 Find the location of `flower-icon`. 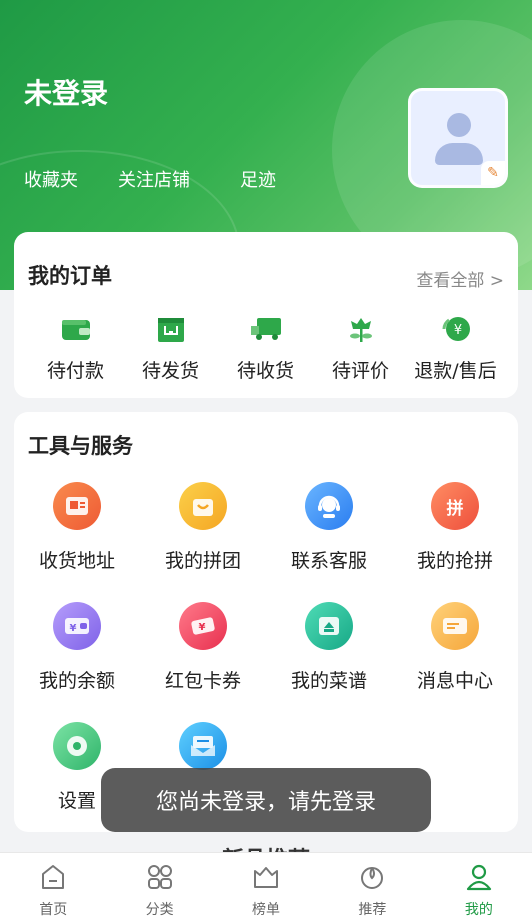

flower-icon is located at coordinates (361, 329).